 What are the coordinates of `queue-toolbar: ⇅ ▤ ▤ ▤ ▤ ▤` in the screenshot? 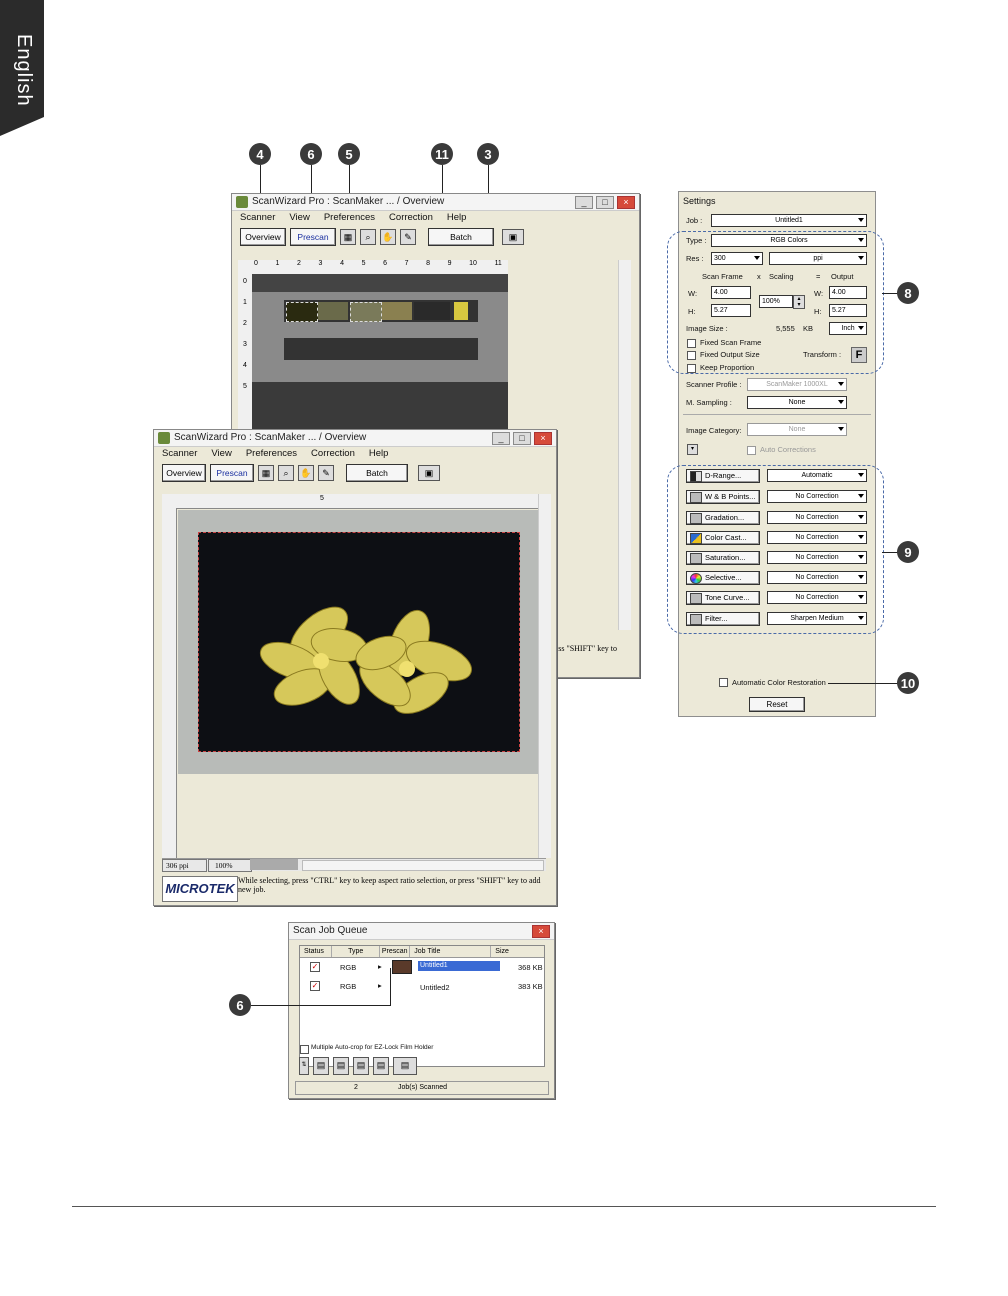 It's located at (358, 1066).